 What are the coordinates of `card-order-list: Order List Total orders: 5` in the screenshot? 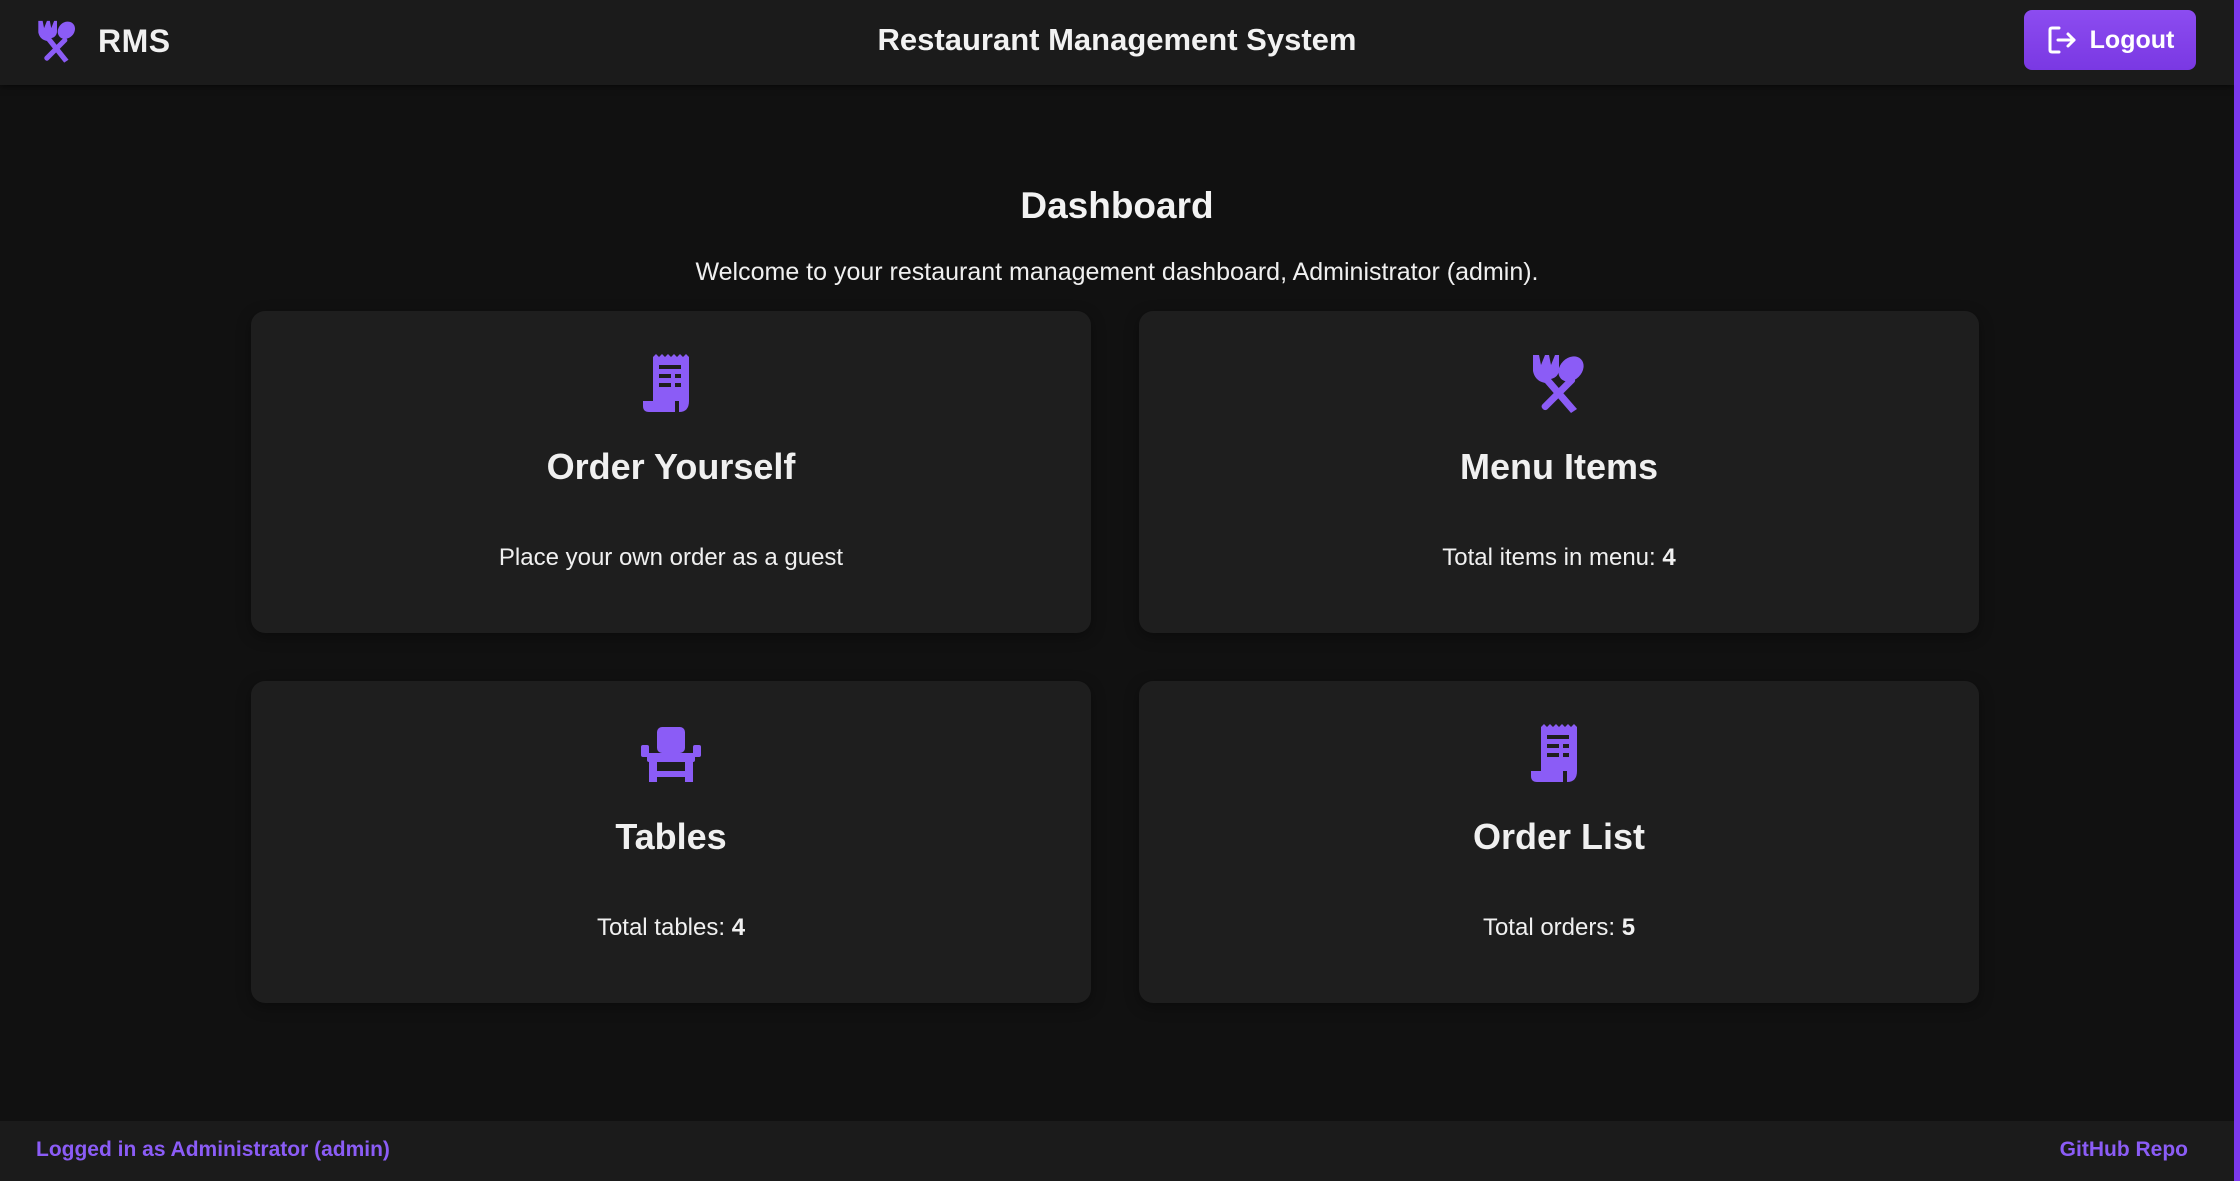 It's located at (1559, 842).